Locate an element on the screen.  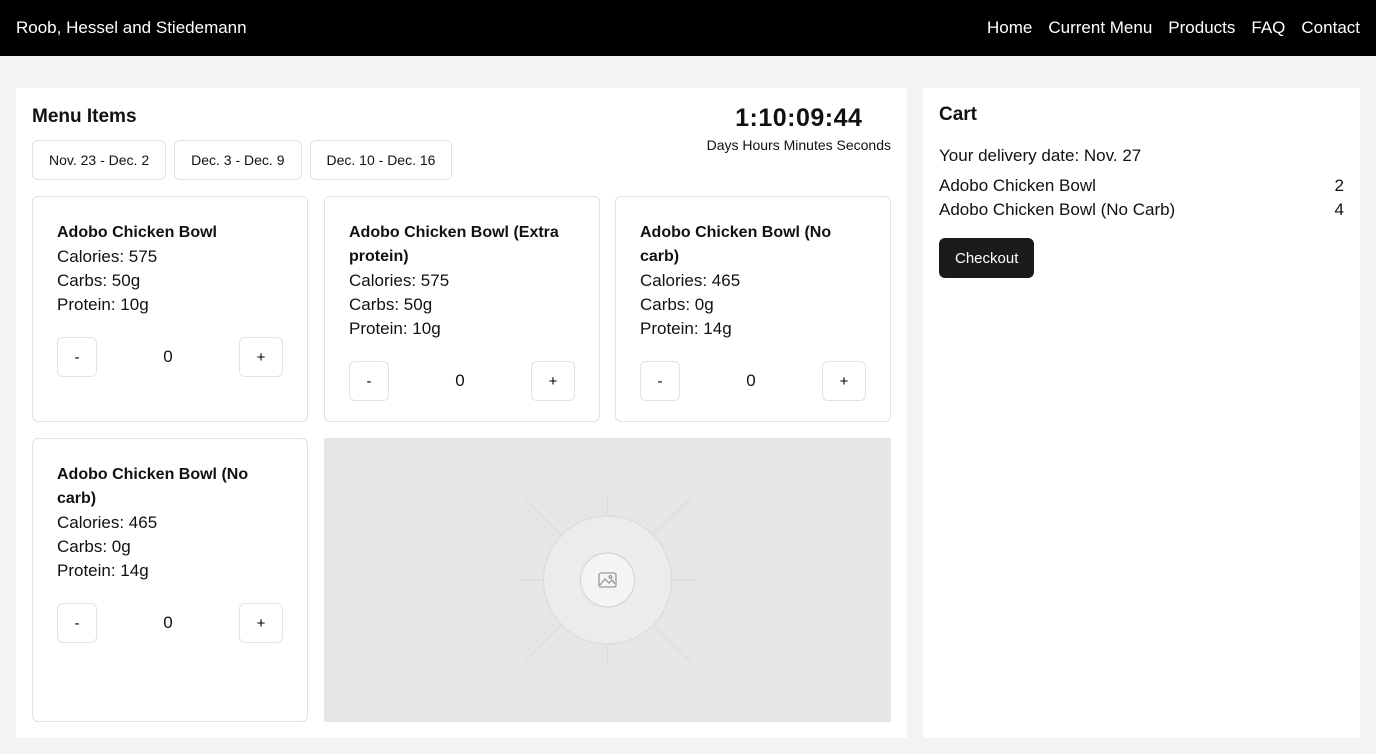
nav-products: Products is located at coordinates (1201, 28).